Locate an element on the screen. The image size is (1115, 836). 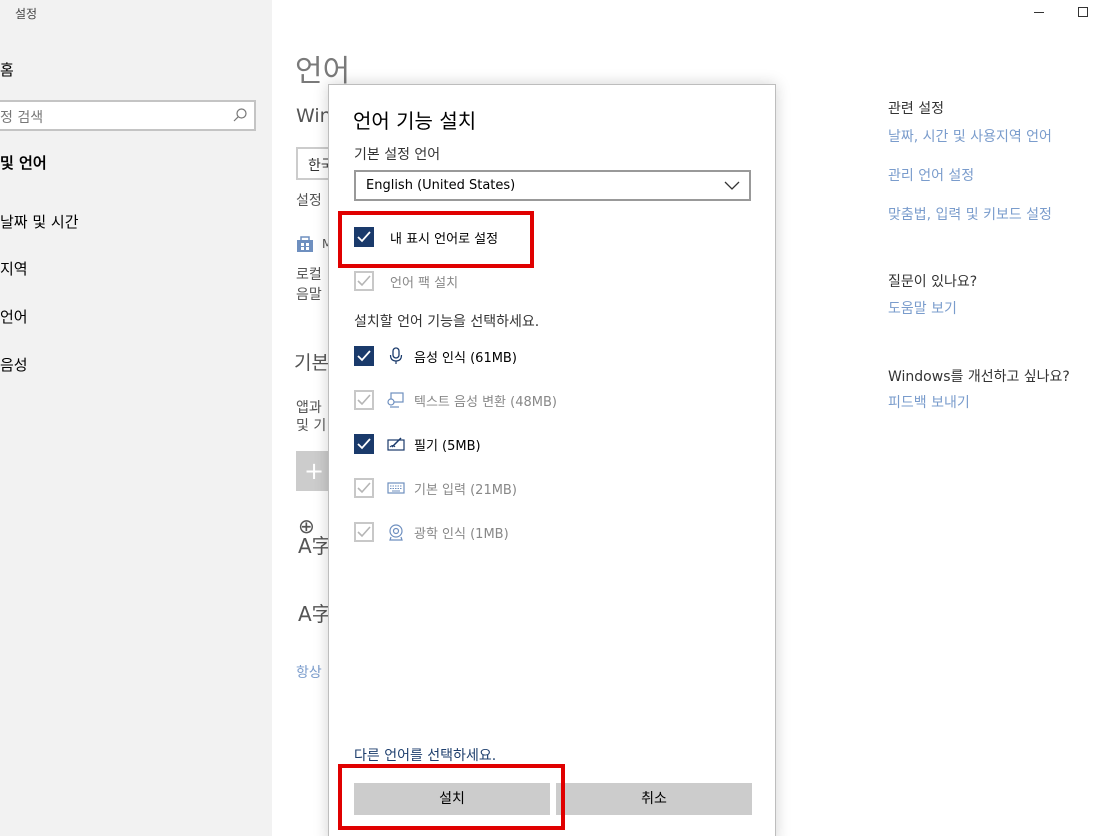
apps-text-2: 및 기 is located at coordinates (311, 426).